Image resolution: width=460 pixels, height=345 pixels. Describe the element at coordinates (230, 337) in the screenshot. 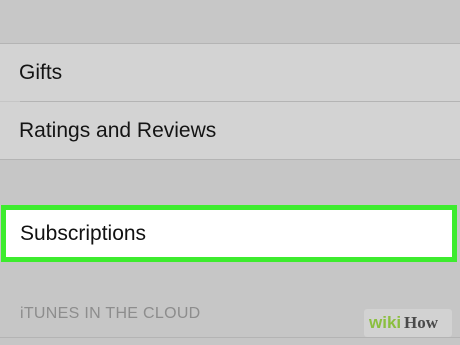

I see `row-divider` at that location.